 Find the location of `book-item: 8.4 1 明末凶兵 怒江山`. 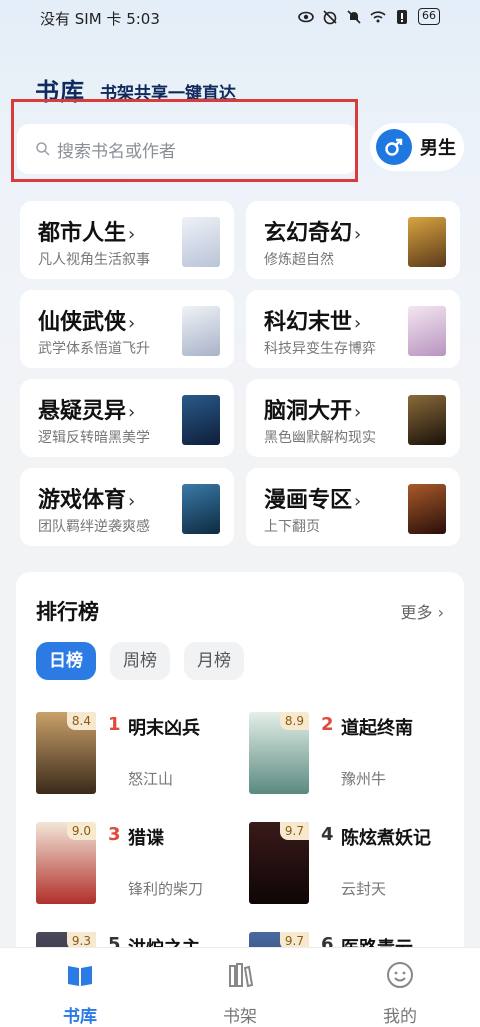

book-item: 8.4 1 明末凶兵 怒江山 is located at coordinates (141, 757).